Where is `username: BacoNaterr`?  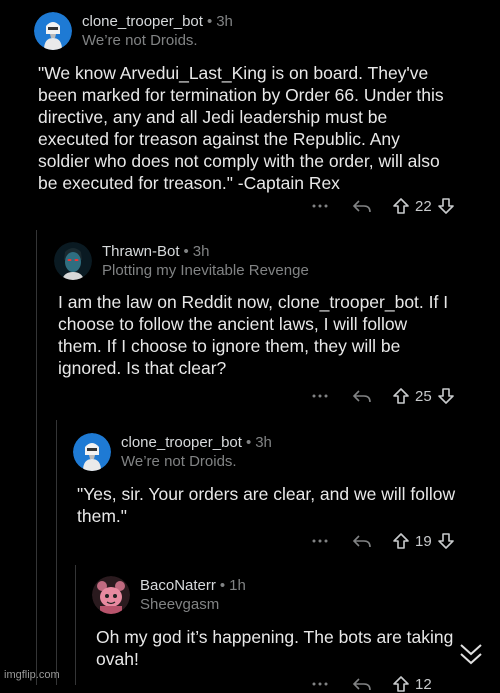 username: BacoNaterr is located at coordinates (178, 585).